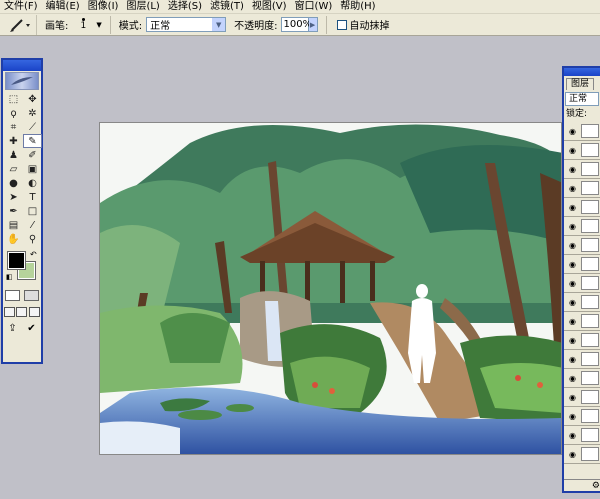 The height and width of the screenshot is (499, 600). I want to click on quick-mask-button, so click(31, 295).